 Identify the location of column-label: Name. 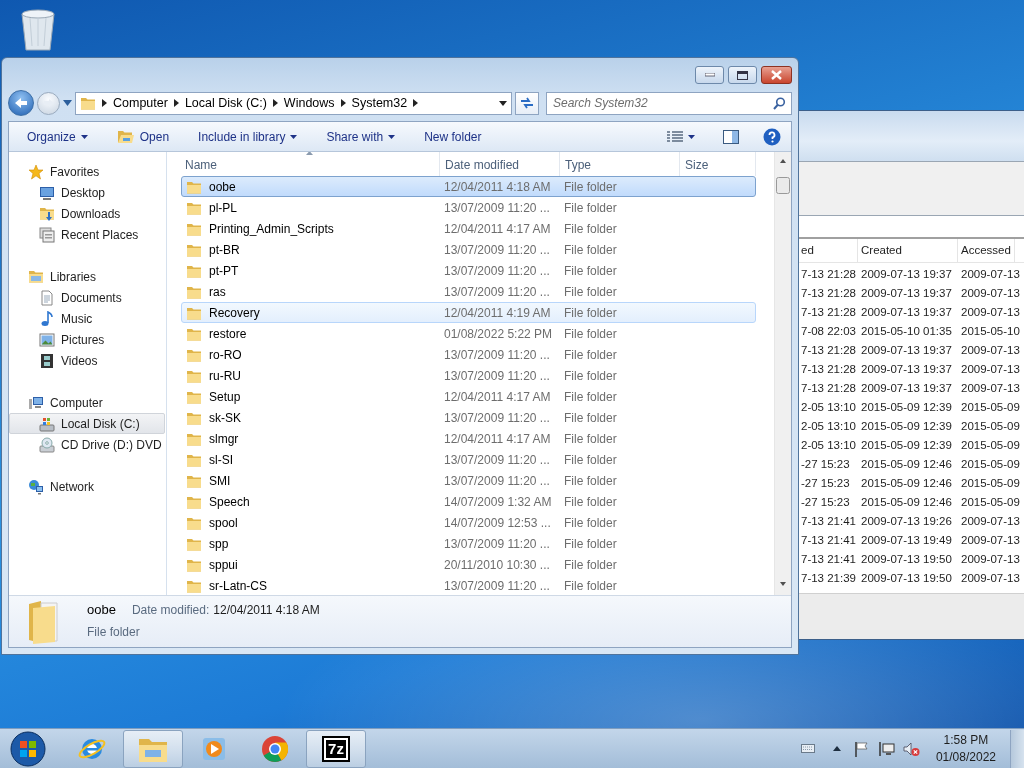
(201, 165).